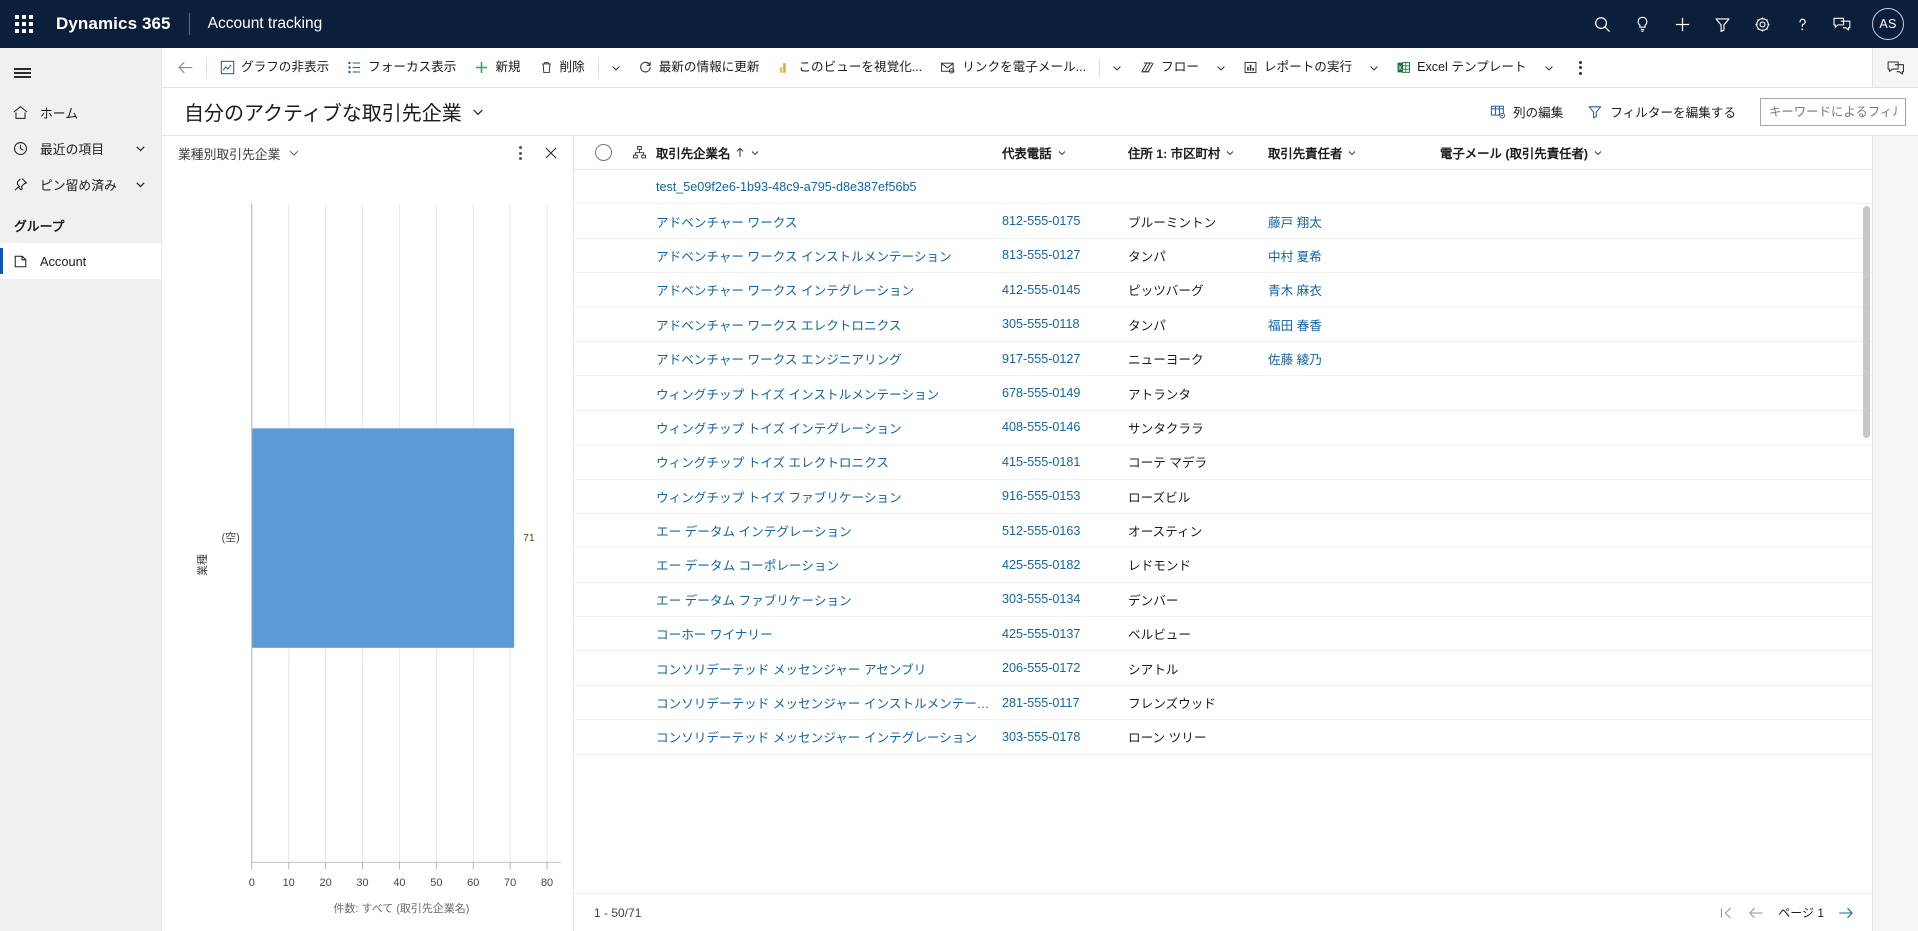 The image size is (1918, 931). What do you see at coordinates (1223, 634) in the screenshot?
I see `table-row: コーホー ワイナリー 425-555-0137 ベルビュー` at bounding box center [1223, 634].